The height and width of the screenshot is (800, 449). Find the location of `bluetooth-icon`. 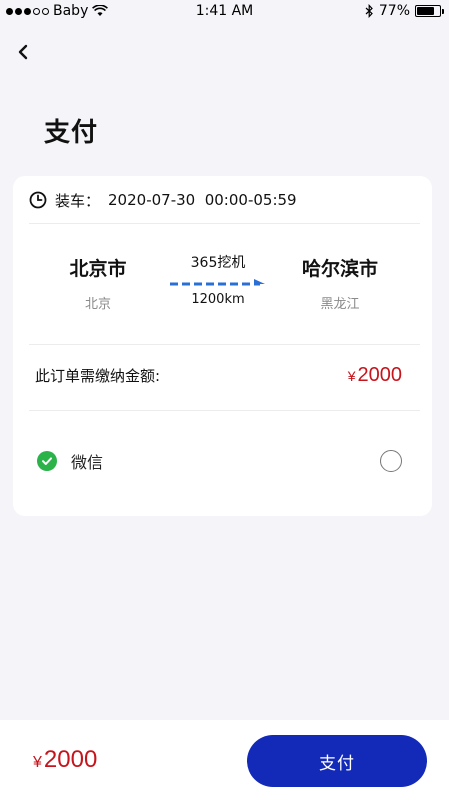

bluetooth-icon is located at coordinates (369, 11).